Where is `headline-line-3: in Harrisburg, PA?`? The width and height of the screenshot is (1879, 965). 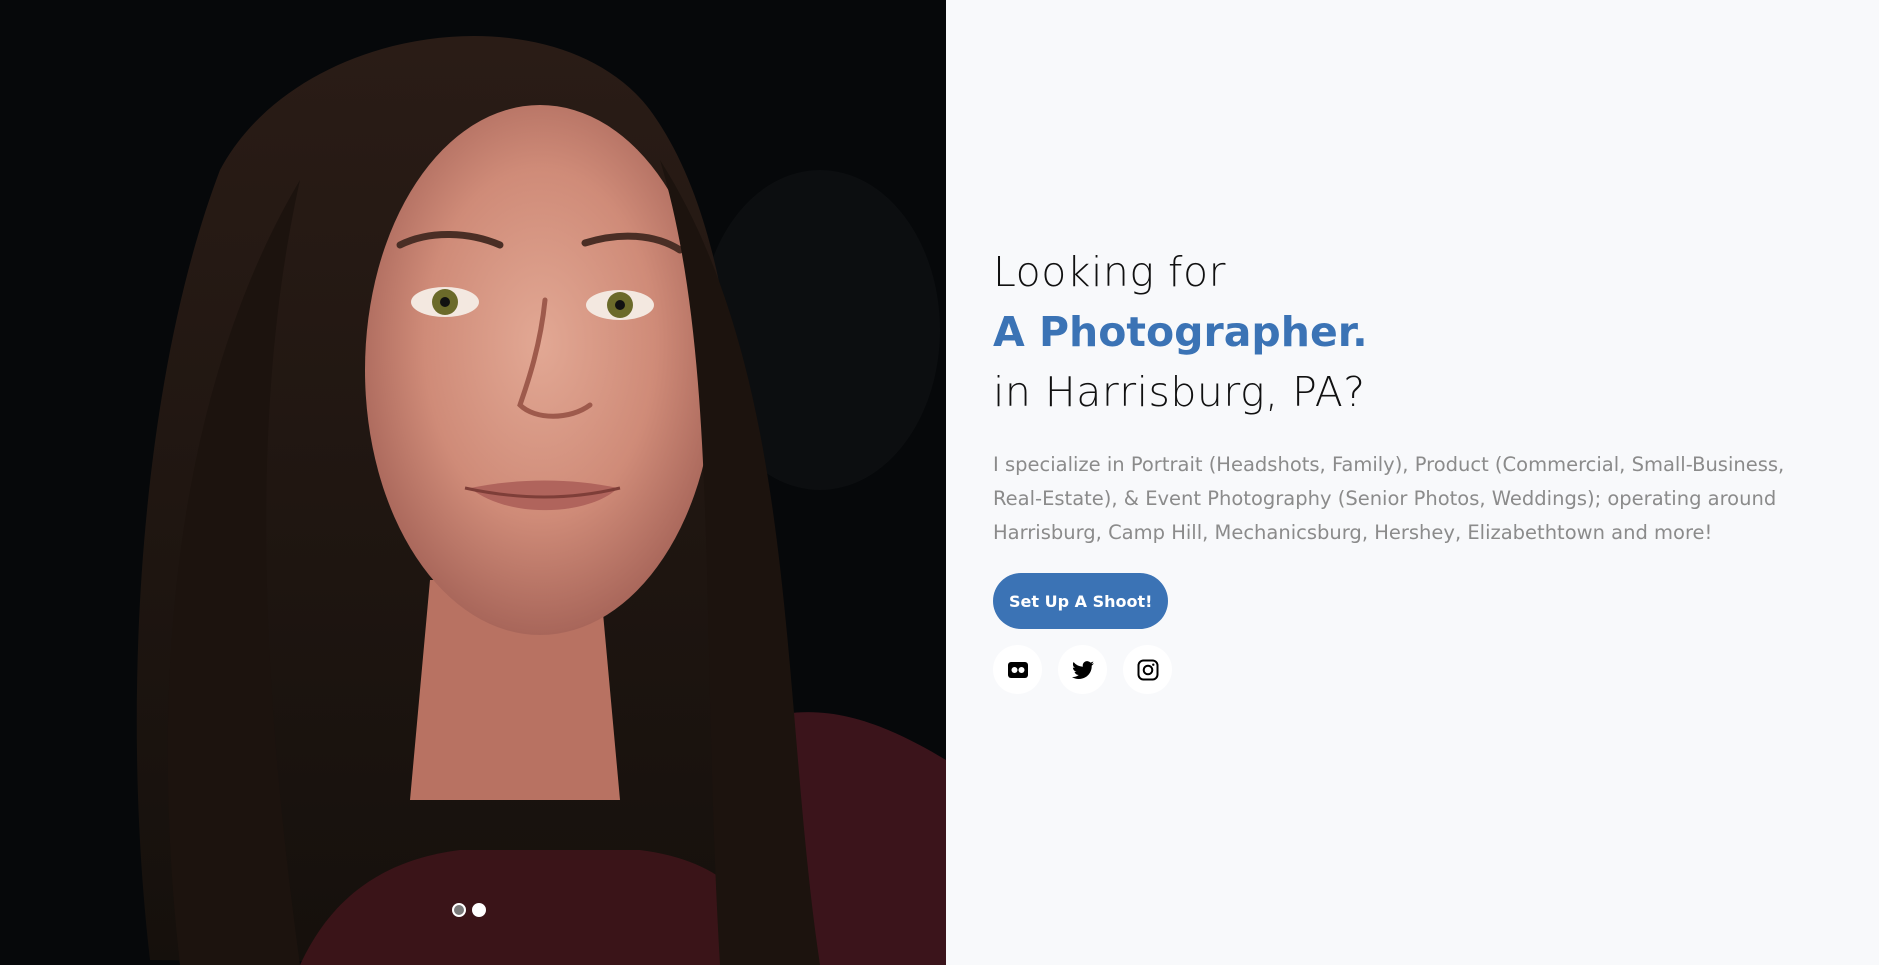 headline-line-3: in Harrisburg, PA? is located at coordinates (1179, 392).